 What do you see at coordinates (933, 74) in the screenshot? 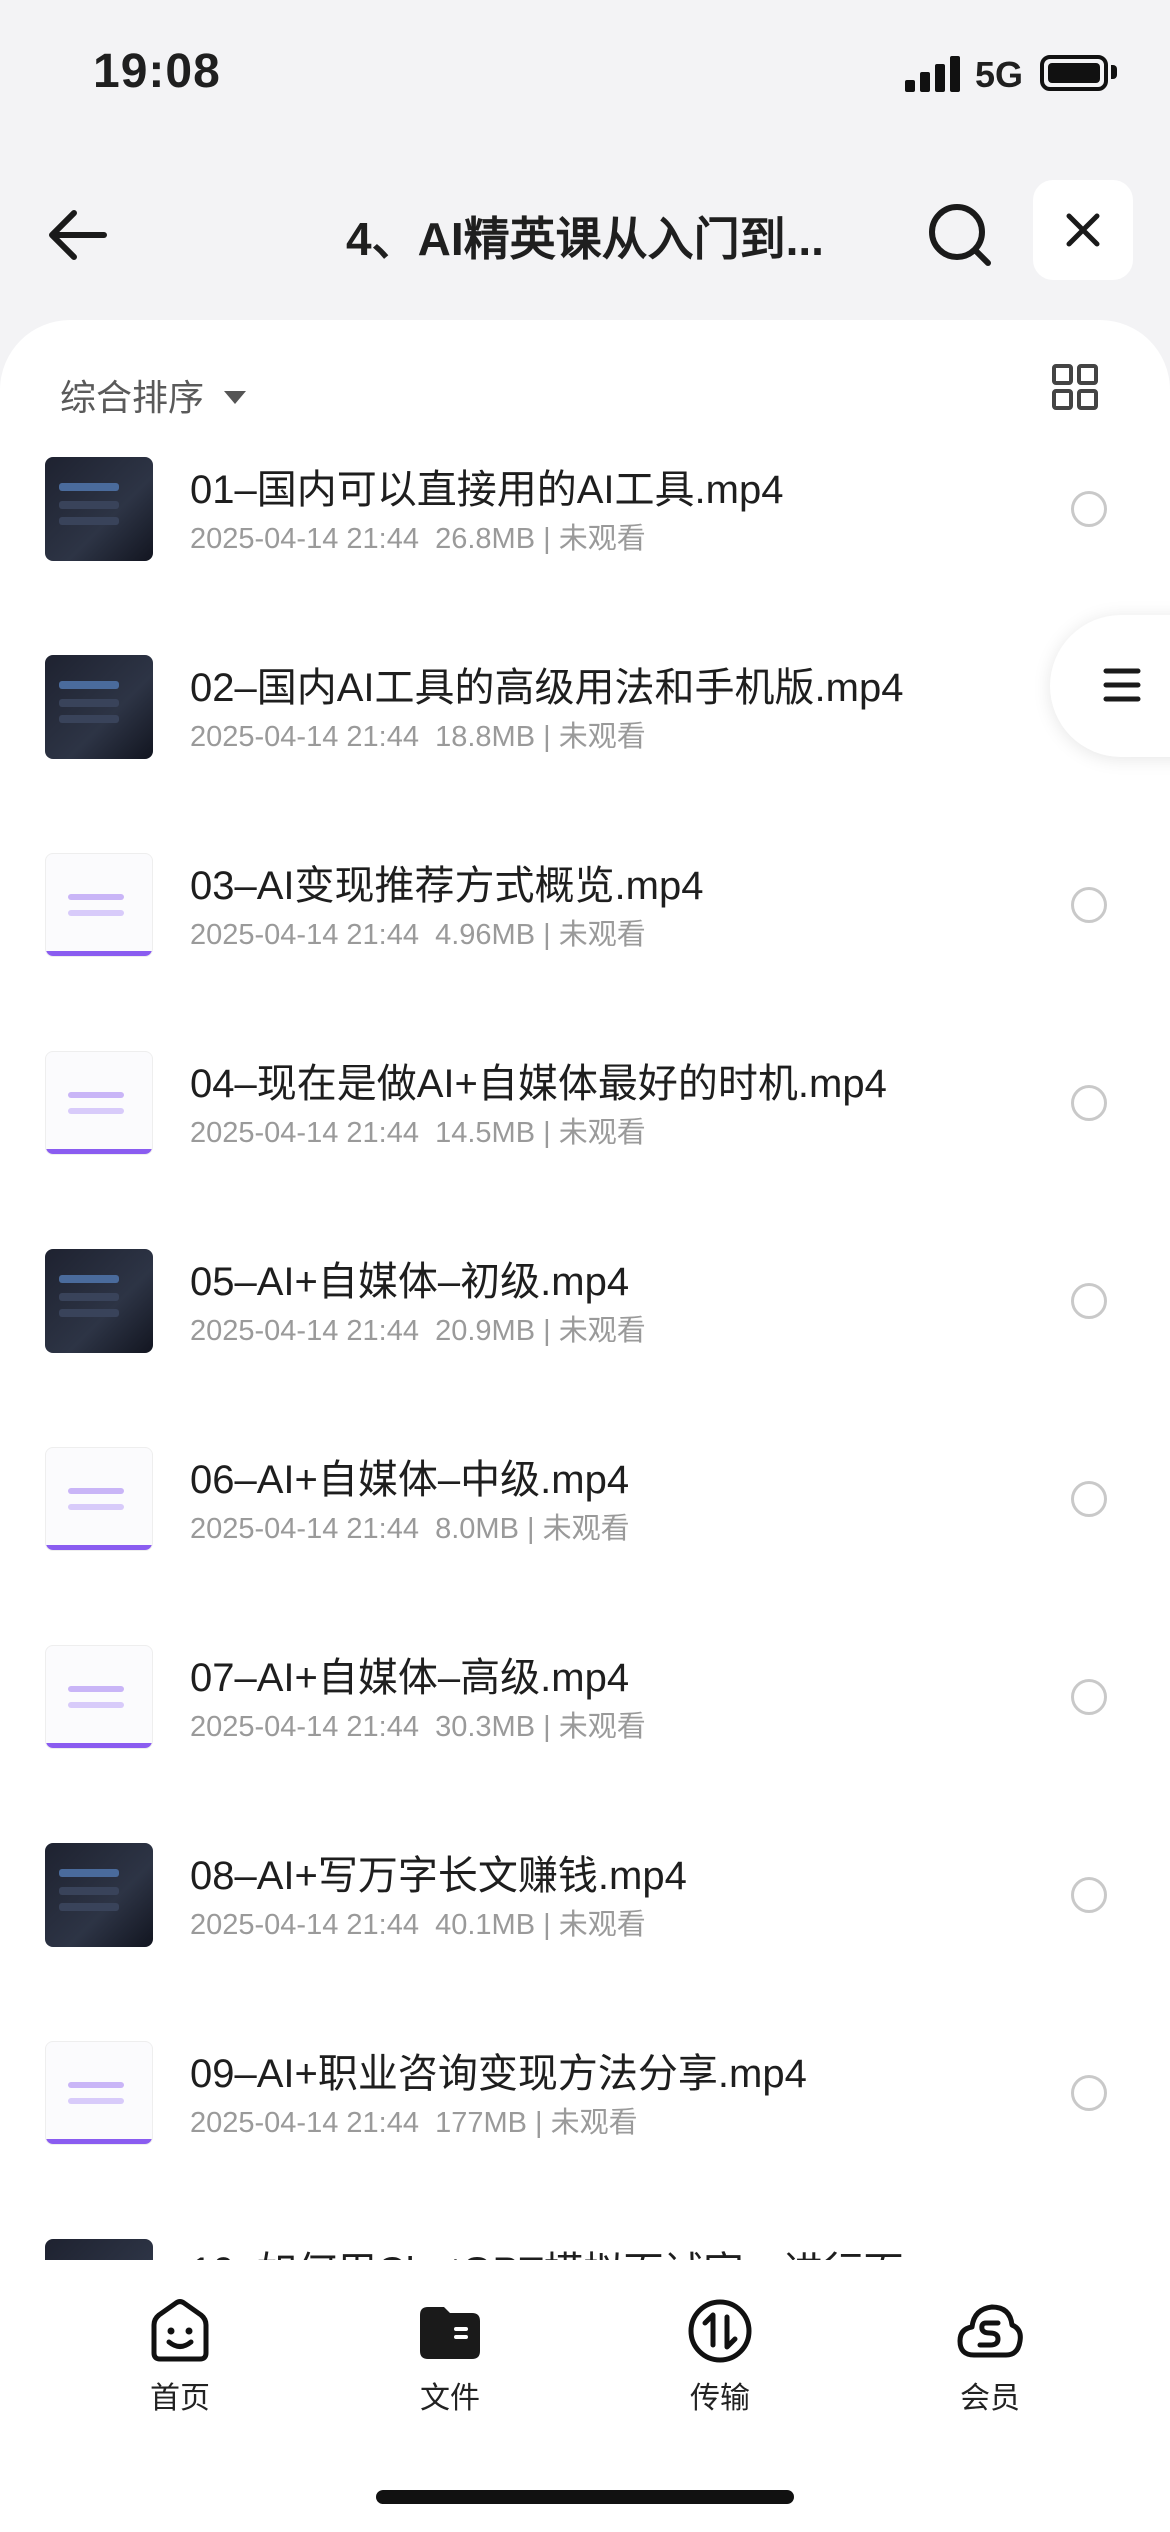
I see `signal-icon` at bounding box center [933, 74].